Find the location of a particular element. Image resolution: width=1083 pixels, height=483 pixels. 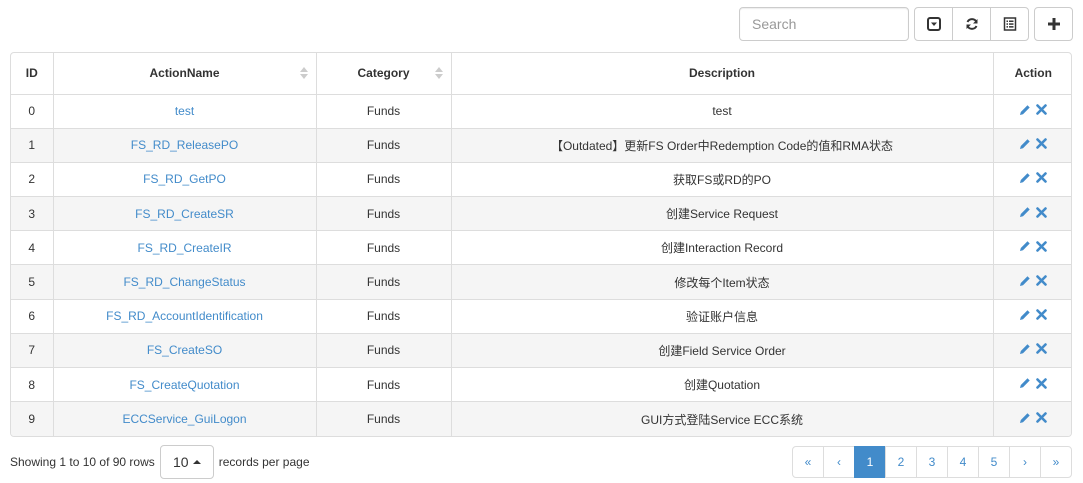

action-name-link: FS_CreateSO is located at coordinates (184, 350).